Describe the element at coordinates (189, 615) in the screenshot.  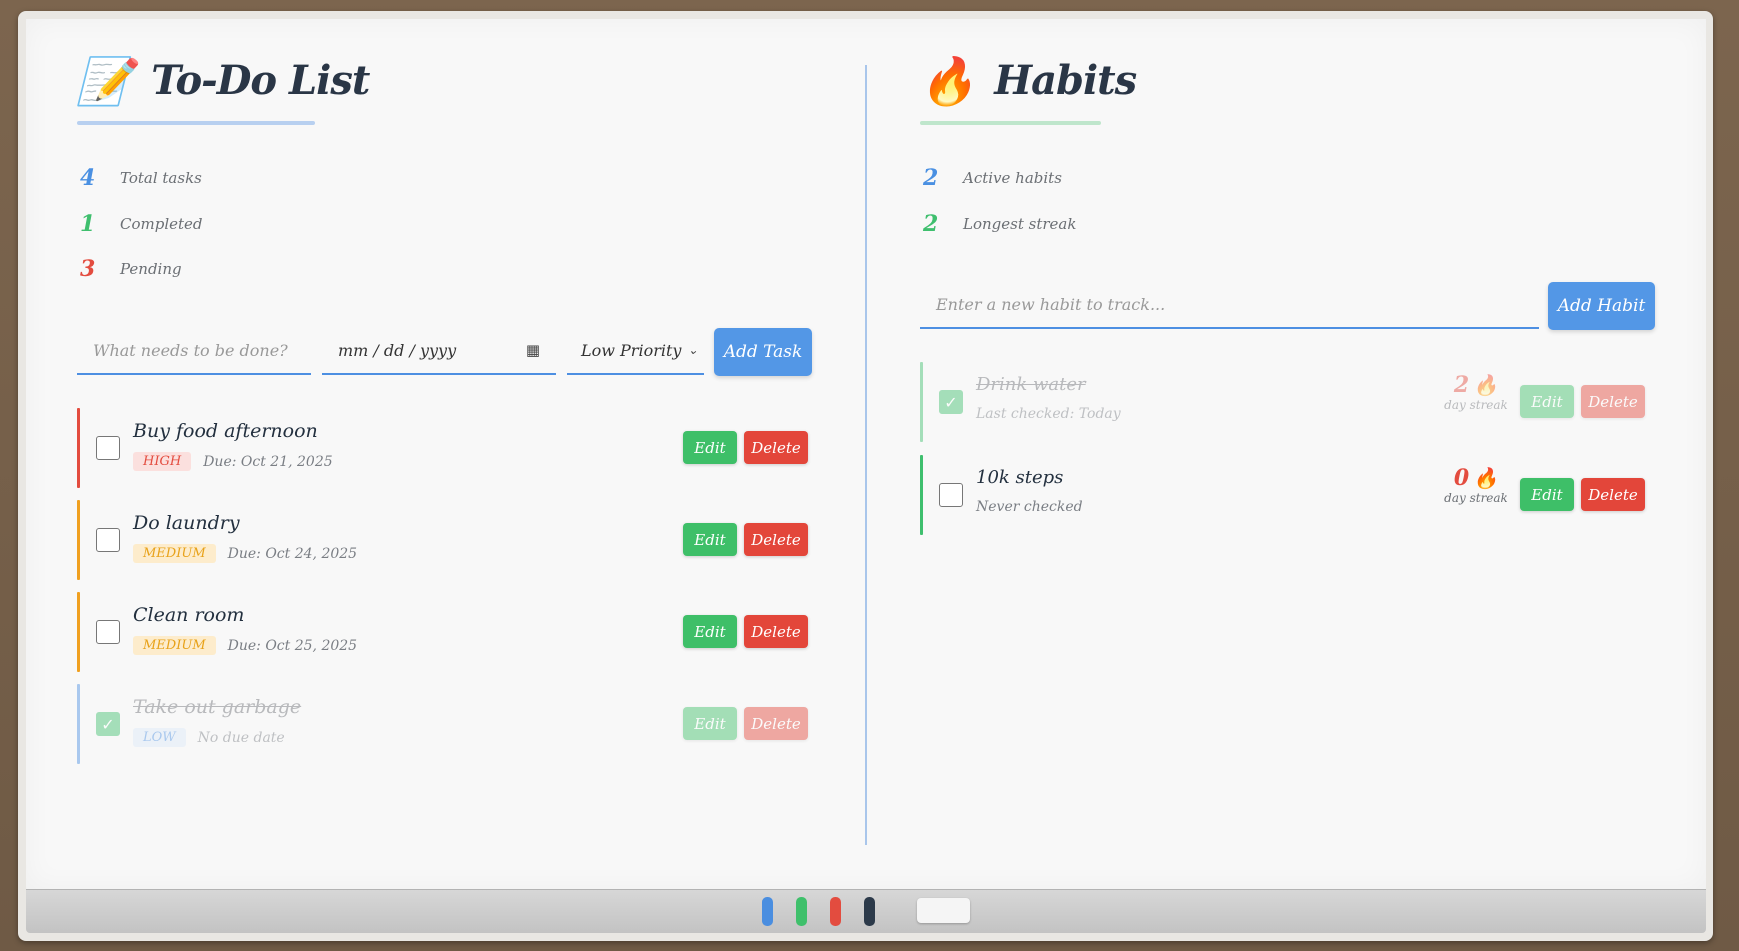
I see `task-name: Clean room` at that location.